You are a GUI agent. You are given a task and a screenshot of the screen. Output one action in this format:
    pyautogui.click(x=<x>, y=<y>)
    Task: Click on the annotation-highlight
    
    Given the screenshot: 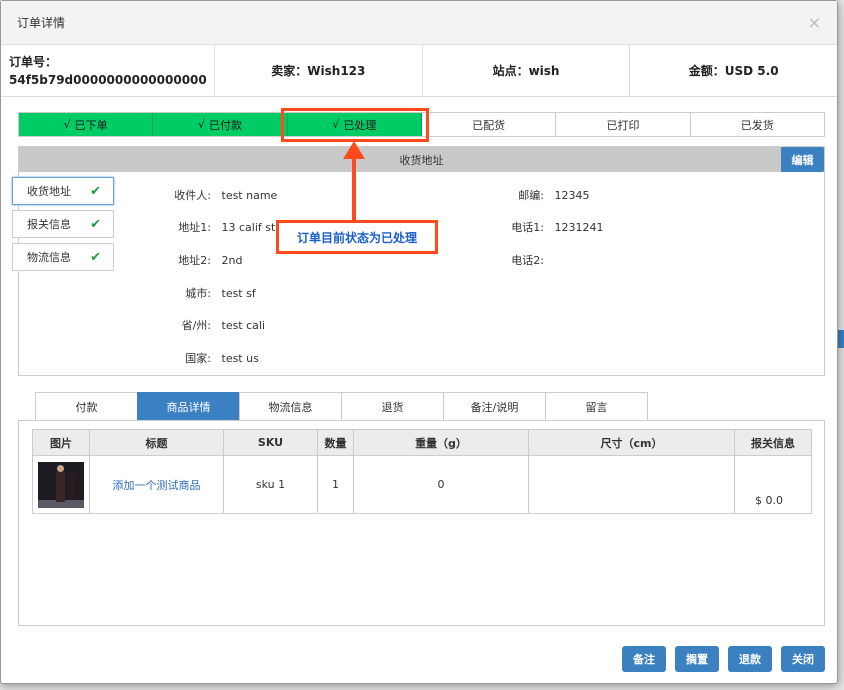 What is the action you would take?
    pyautogui.click(x=355, y=125)
    